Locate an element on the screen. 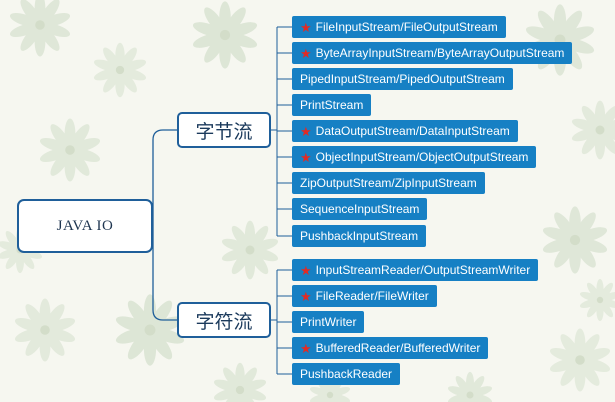 The image size is (615, 402). leaf-label: PushbackInputStream is located at coordinates (359, 236).